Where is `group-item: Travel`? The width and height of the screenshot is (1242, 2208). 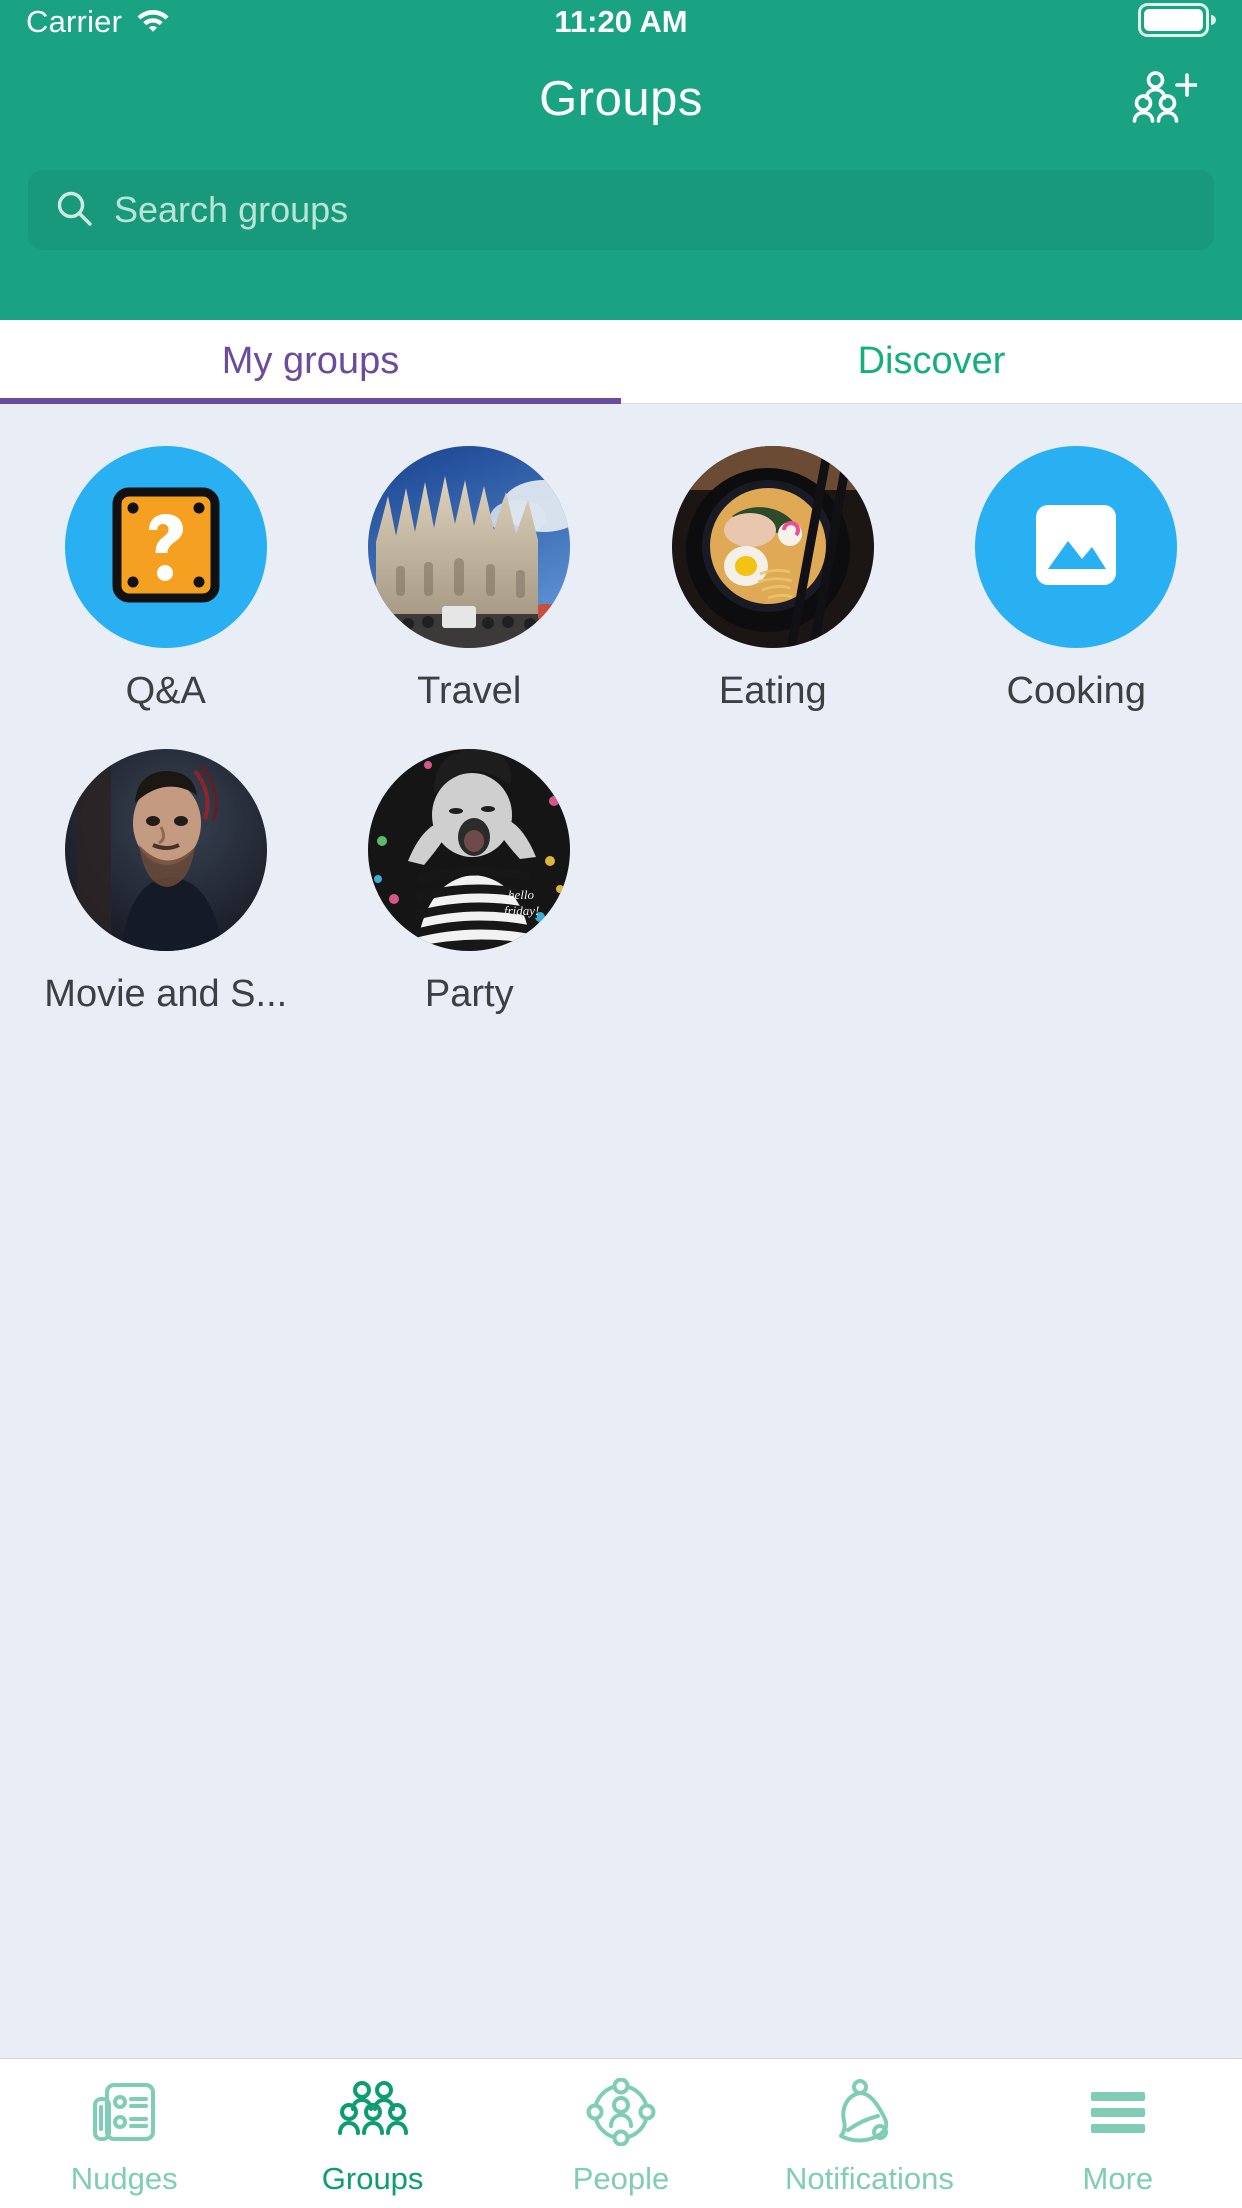 group-item: Travel is located at coordinates (470, 579).